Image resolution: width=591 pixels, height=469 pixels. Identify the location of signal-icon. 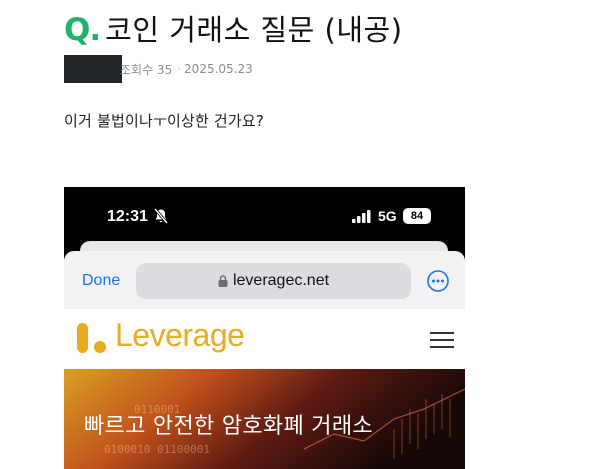
(361, 216).